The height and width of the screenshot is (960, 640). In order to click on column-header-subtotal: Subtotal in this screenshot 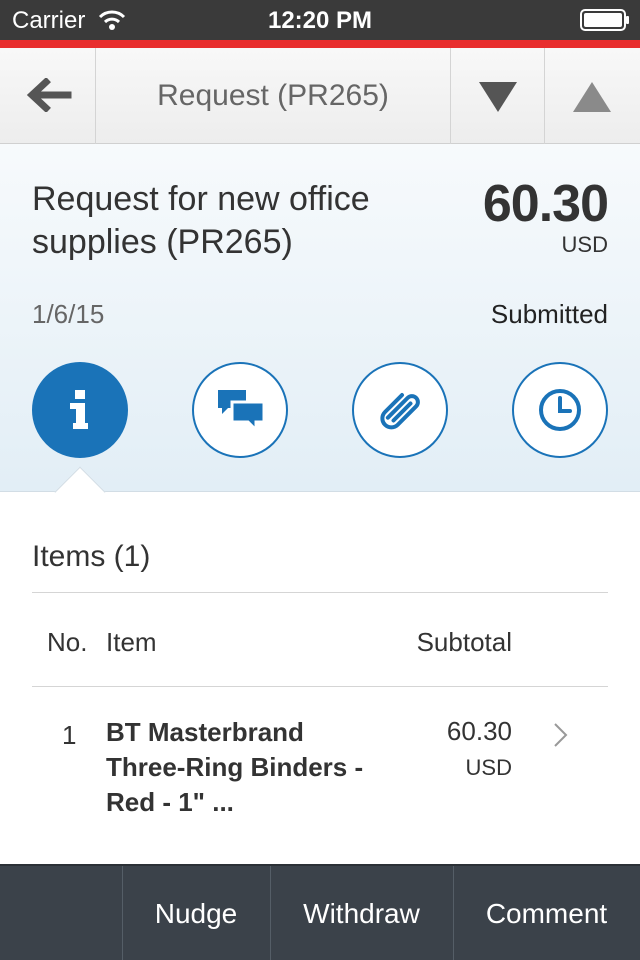, I will do `click(464, 642)`.